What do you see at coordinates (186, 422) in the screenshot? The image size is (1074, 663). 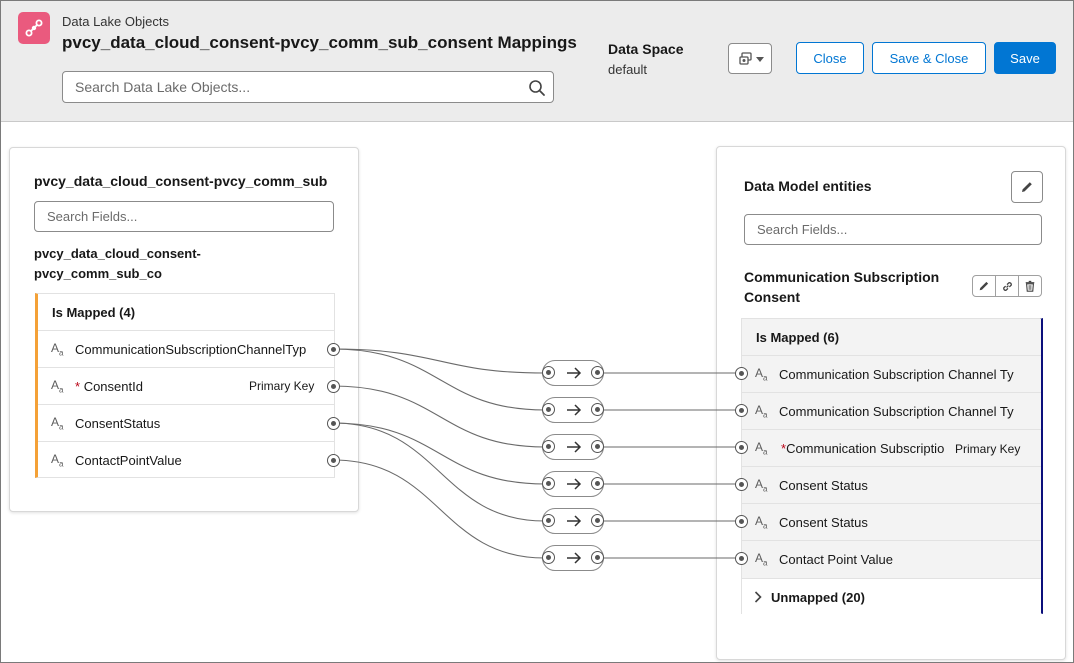 I see `source-field-row: Aa ConsentStatus` at bounding box center [186, 422].